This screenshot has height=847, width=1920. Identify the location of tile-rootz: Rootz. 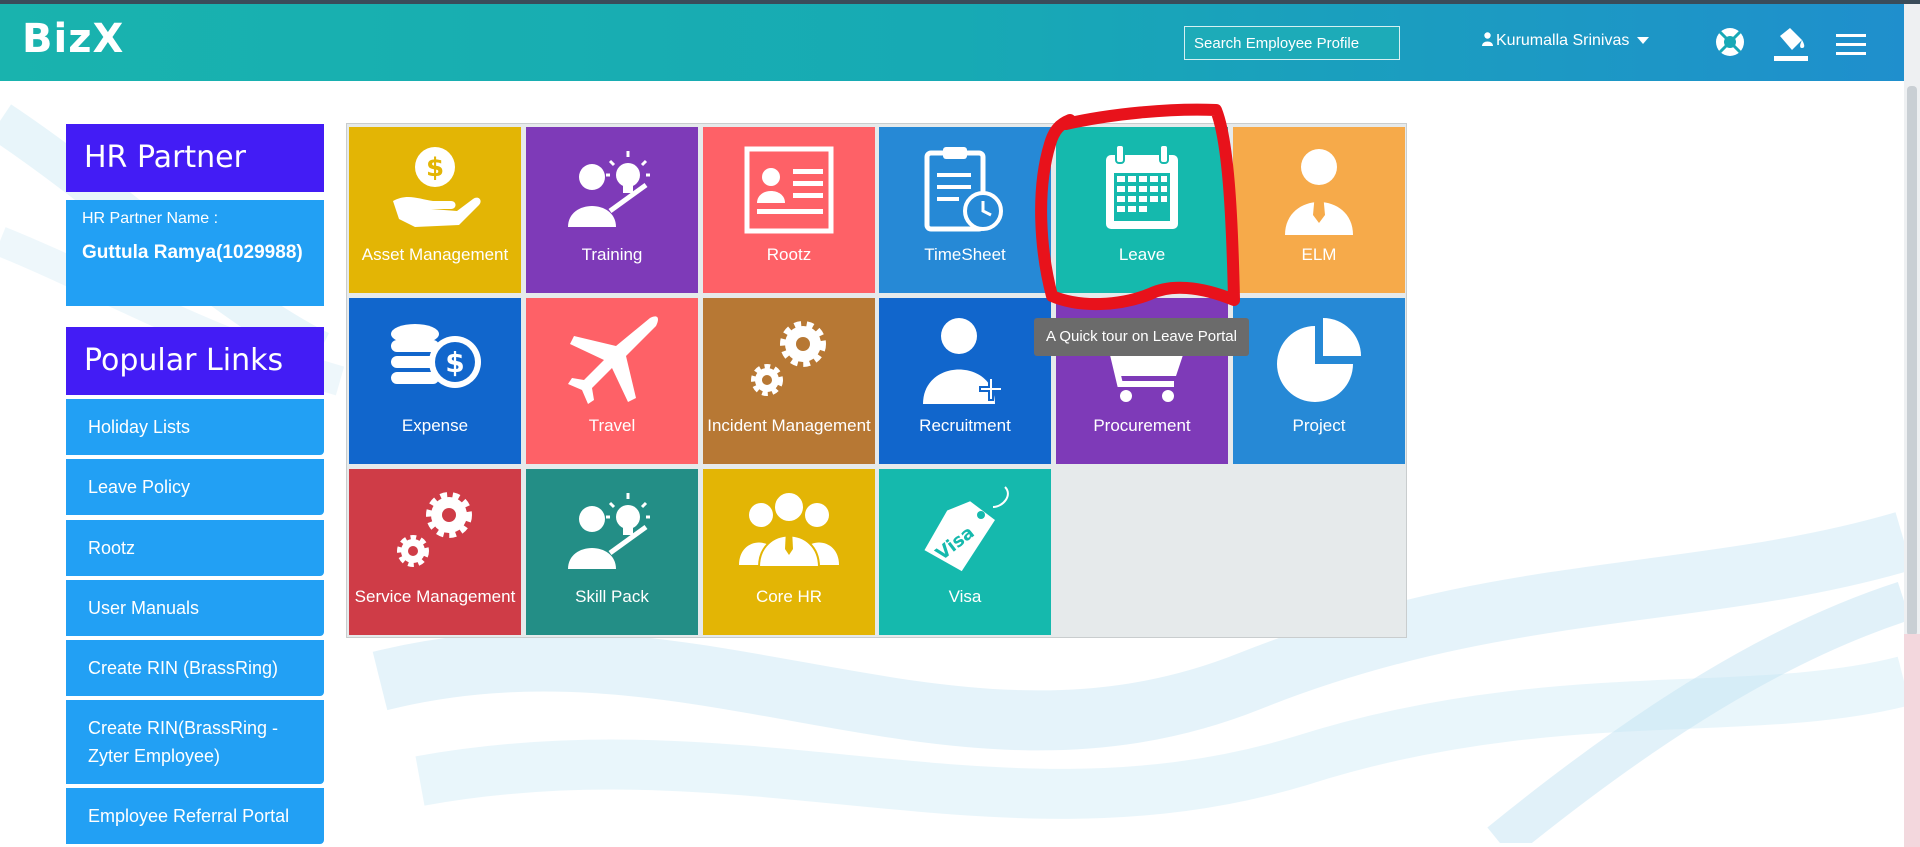
(789, 210).